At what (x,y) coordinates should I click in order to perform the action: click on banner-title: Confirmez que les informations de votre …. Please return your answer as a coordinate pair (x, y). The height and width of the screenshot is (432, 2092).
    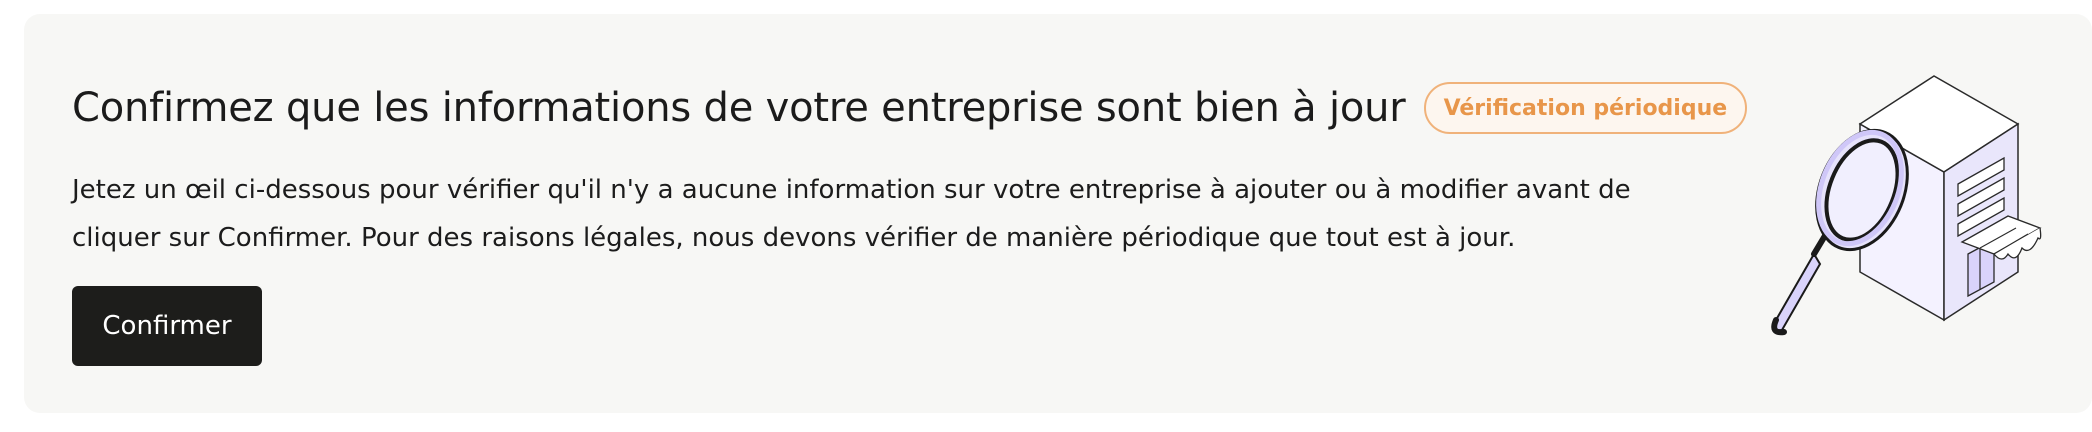
    Looking at the image, I should click on (739, 108).